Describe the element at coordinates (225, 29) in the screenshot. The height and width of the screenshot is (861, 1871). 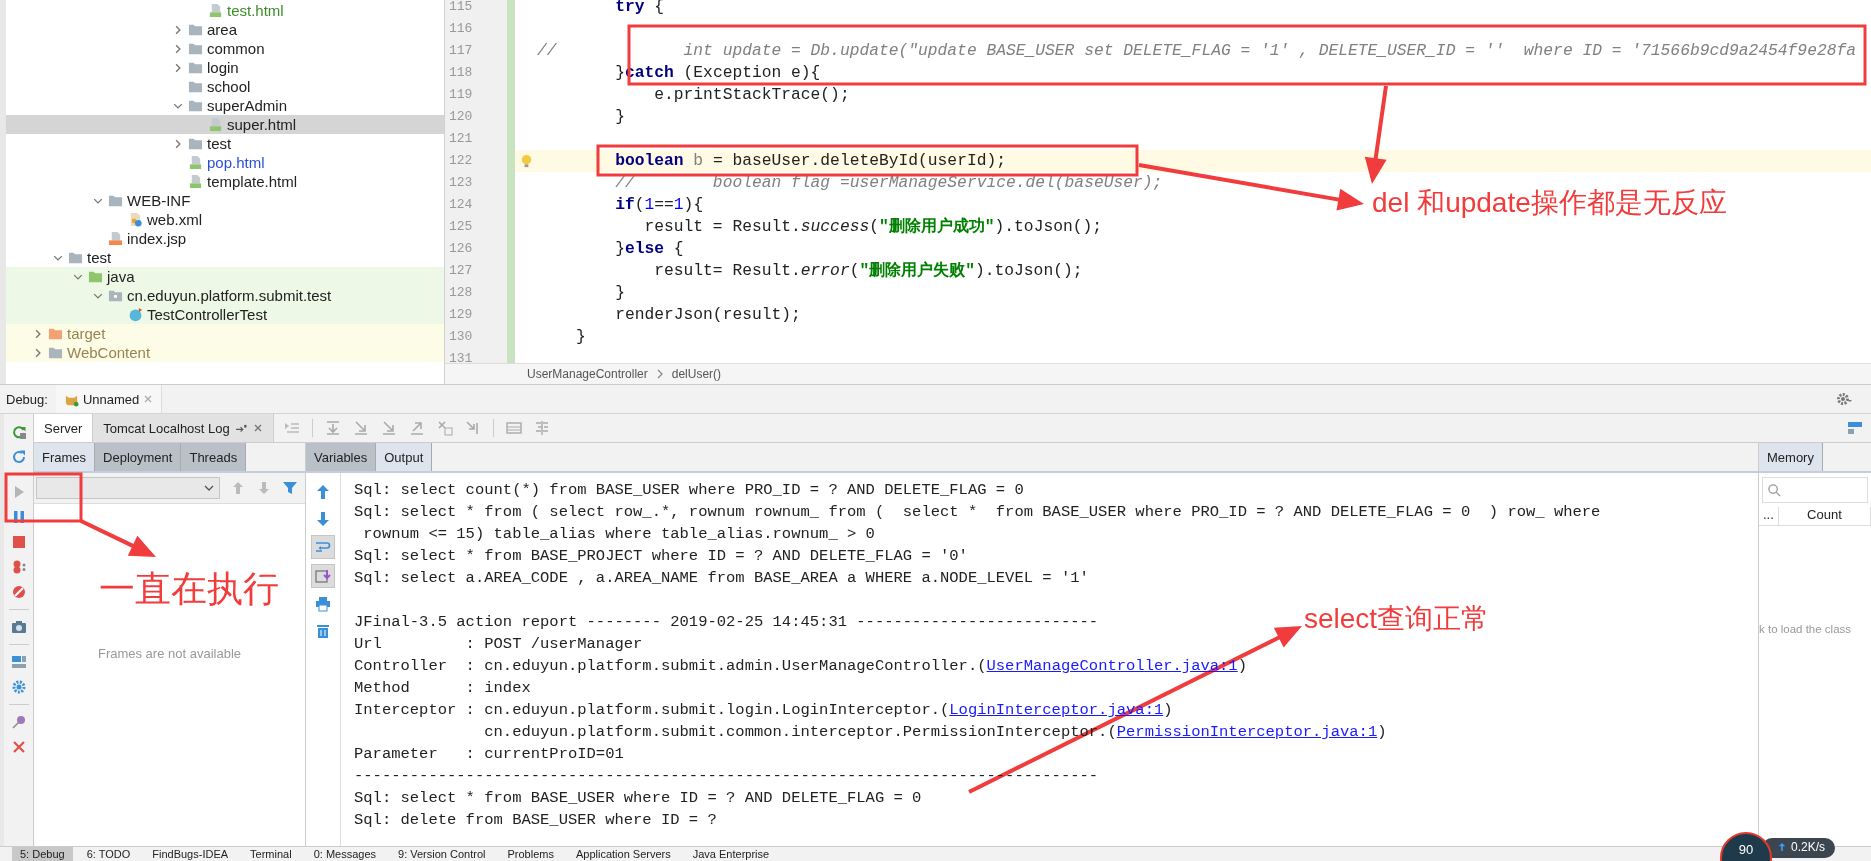
I see `tree-item: area` at that location.